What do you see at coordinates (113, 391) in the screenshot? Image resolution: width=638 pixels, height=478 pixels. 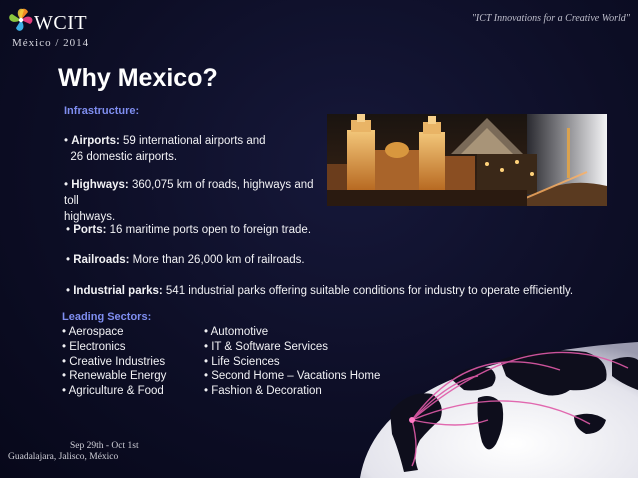 I see `sector-item: • Agriculture & Food` at bounding box center [113, 391].